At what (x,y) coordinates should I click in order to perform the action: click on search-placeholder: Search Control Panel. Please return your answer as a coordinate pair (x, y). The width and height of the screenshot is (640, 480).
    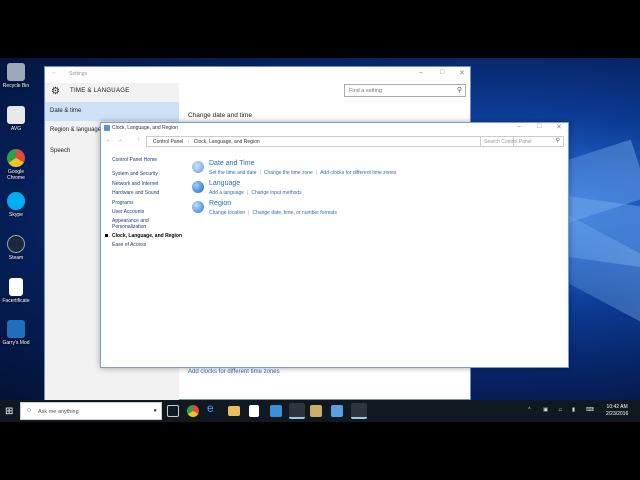
    Looking at the image, I should click on (508, 142).